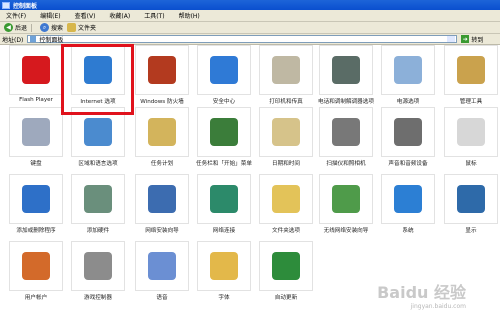  What do you see at coordinates (250, 5) in the screenshot?
I see `title-bar: 控制面板` at bounding box center [250, 5].